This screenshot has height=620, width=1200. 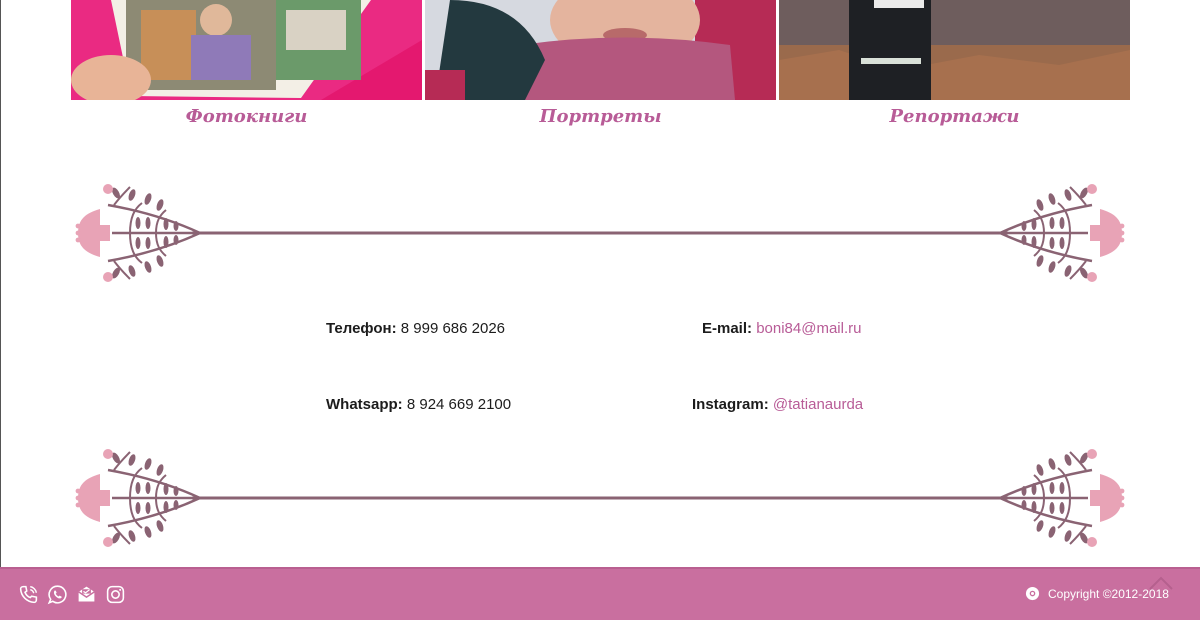 I want to click on reportage-tile, so click(x=954, y=50).